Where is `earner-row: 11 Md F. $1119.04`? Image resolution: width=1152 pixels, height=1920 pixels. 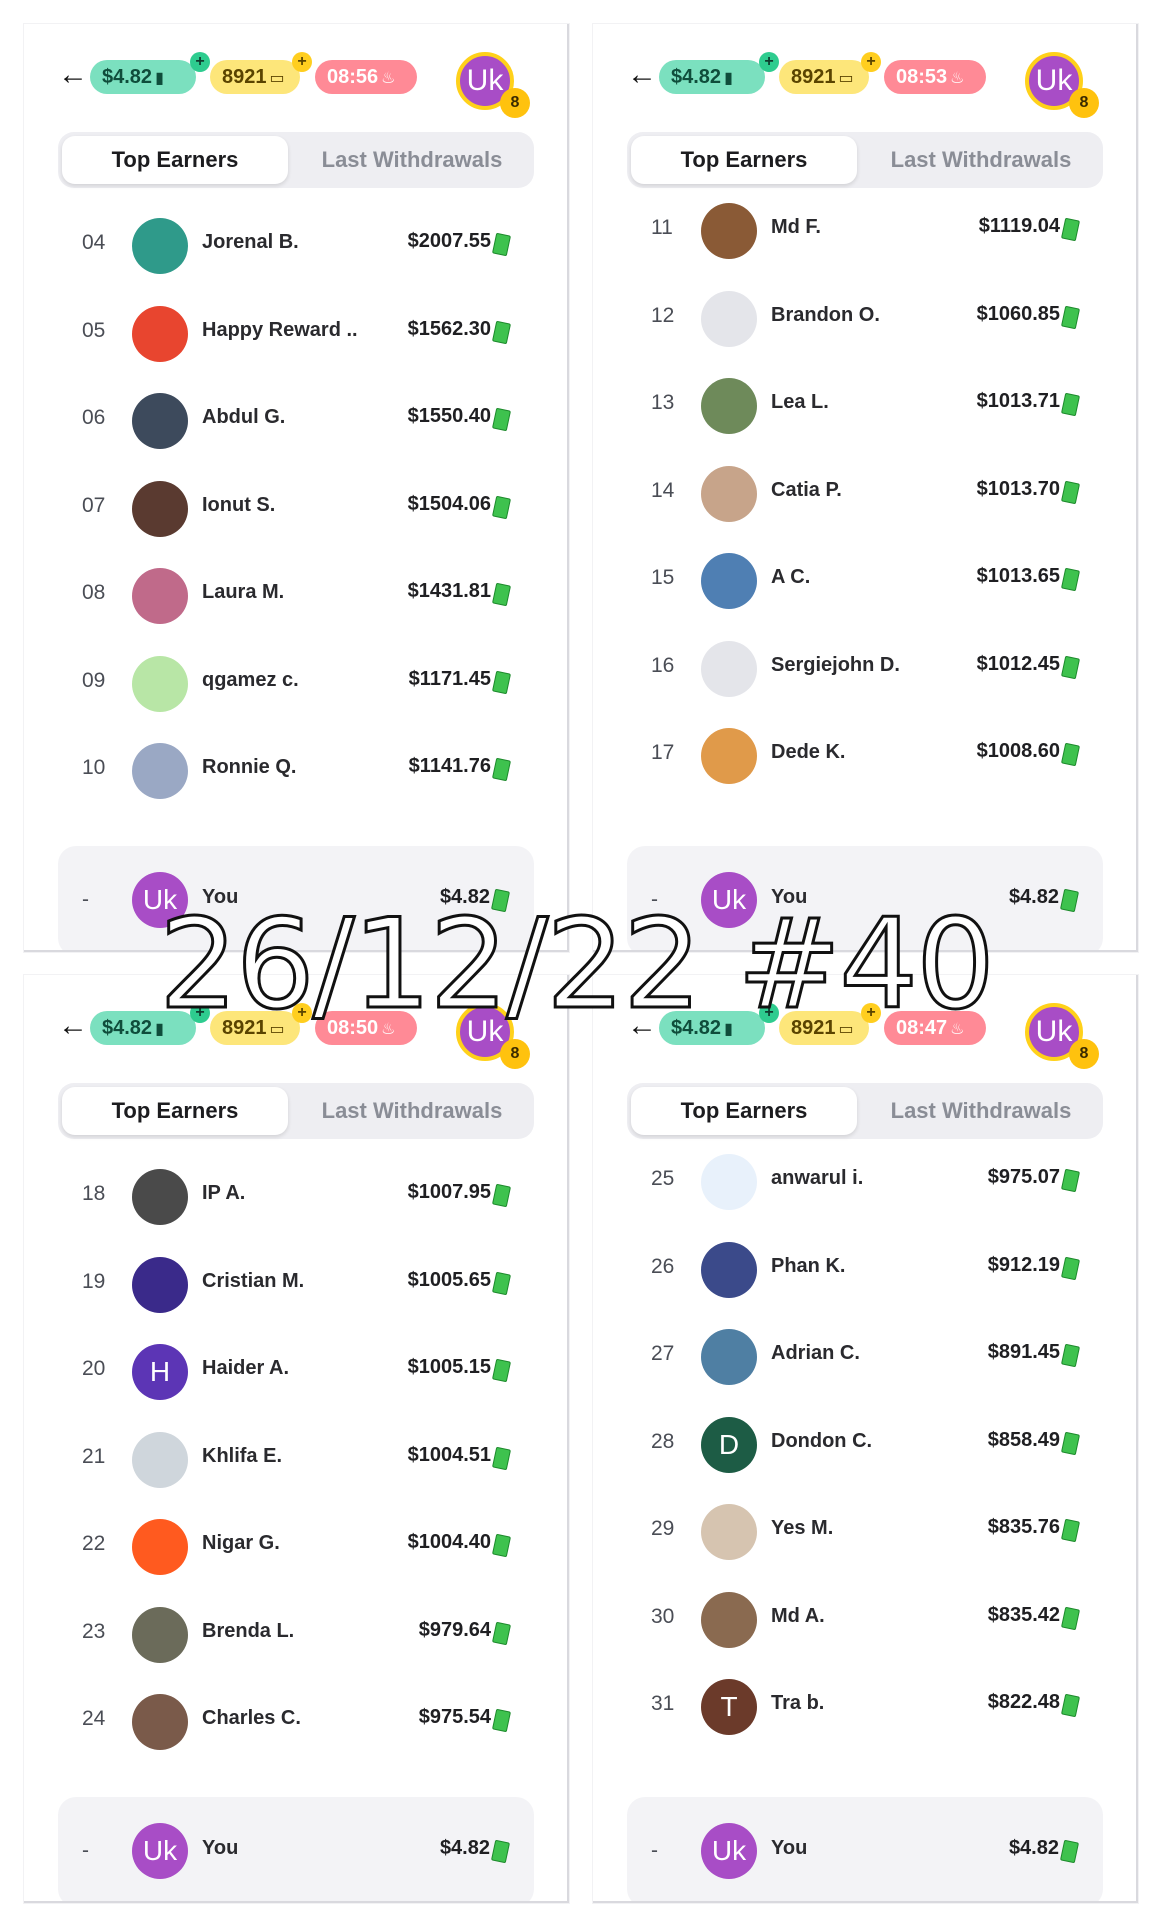
earner-row: 11 Md F. $1119.04 is located at coordinates (864, 231).